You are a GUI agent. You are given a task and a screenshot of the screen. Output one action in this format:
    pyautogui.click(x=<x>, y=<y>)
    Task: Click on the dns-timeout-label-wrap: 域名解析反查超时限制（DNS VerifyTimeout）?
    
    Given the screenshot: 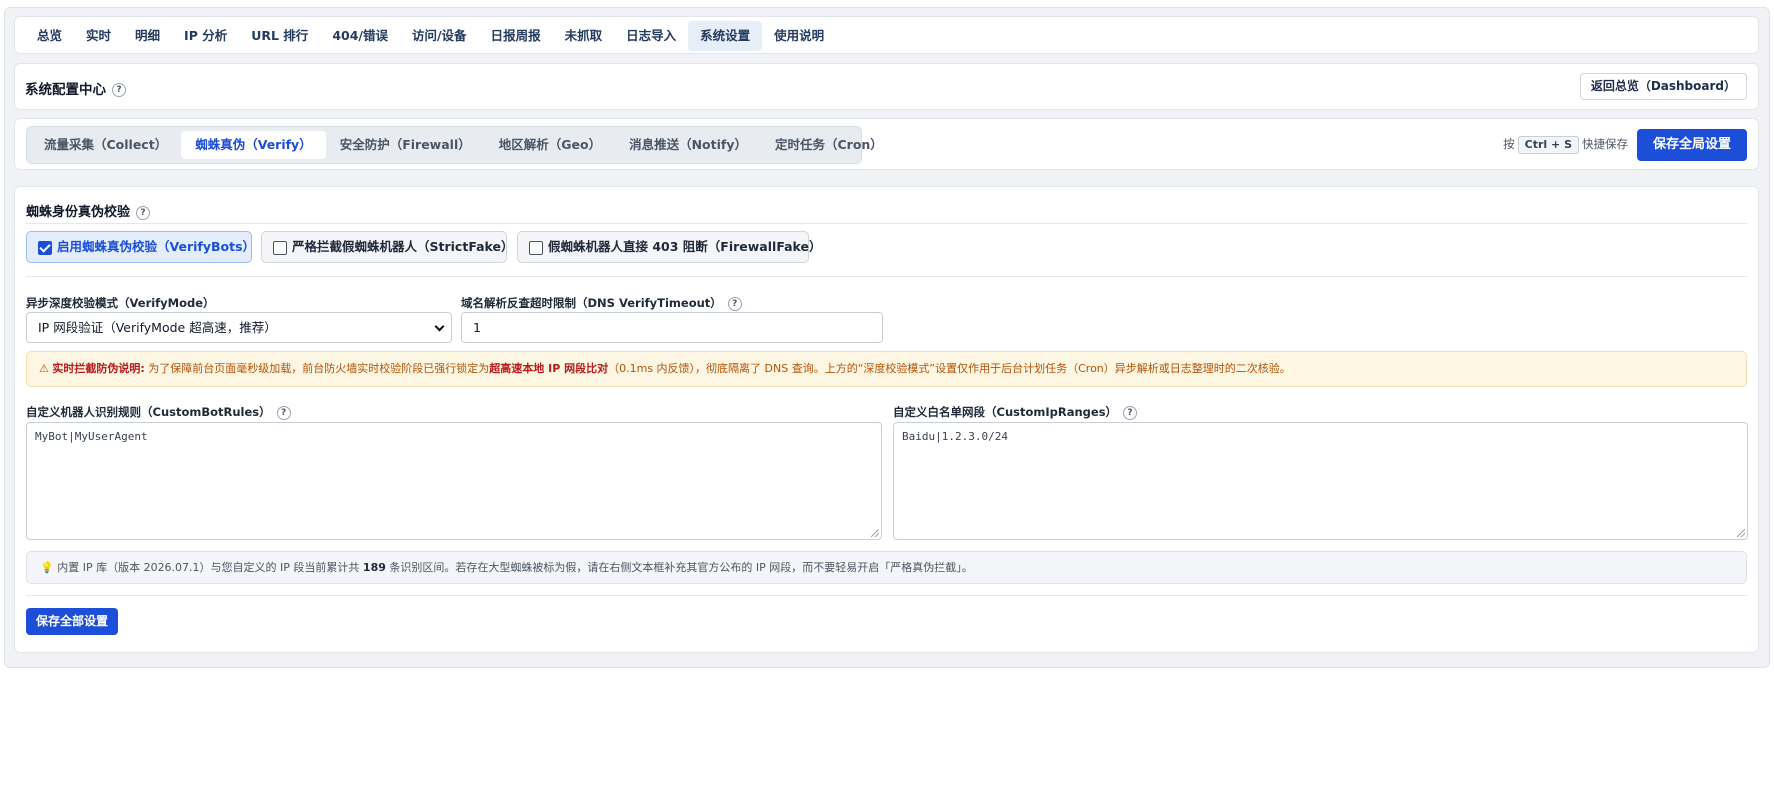 What is the action you would take?
    pyautogui.click(x=601, y=303)
    